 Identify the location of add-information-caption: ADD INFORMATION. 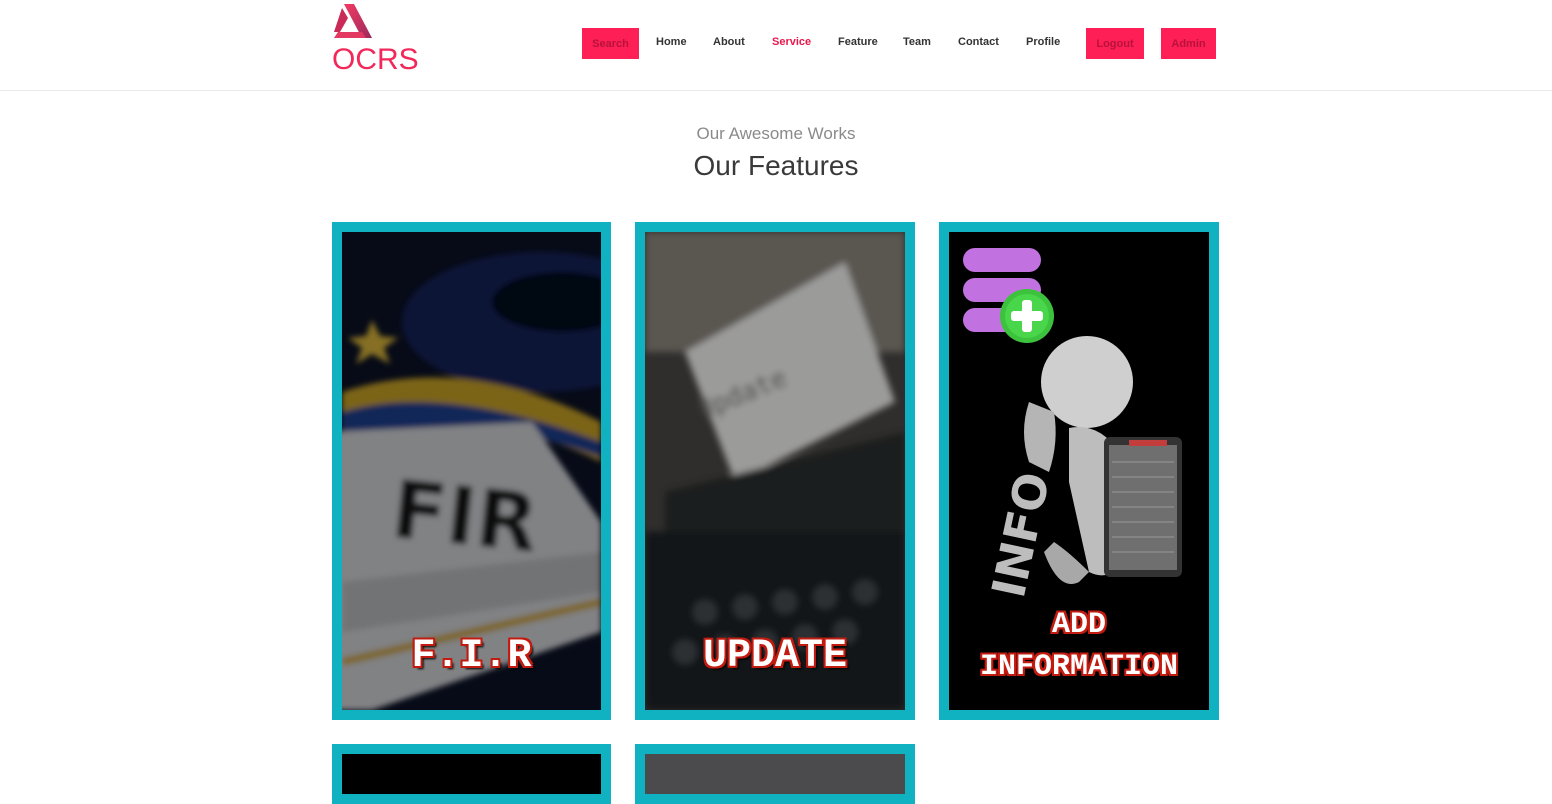
(1079, 646).